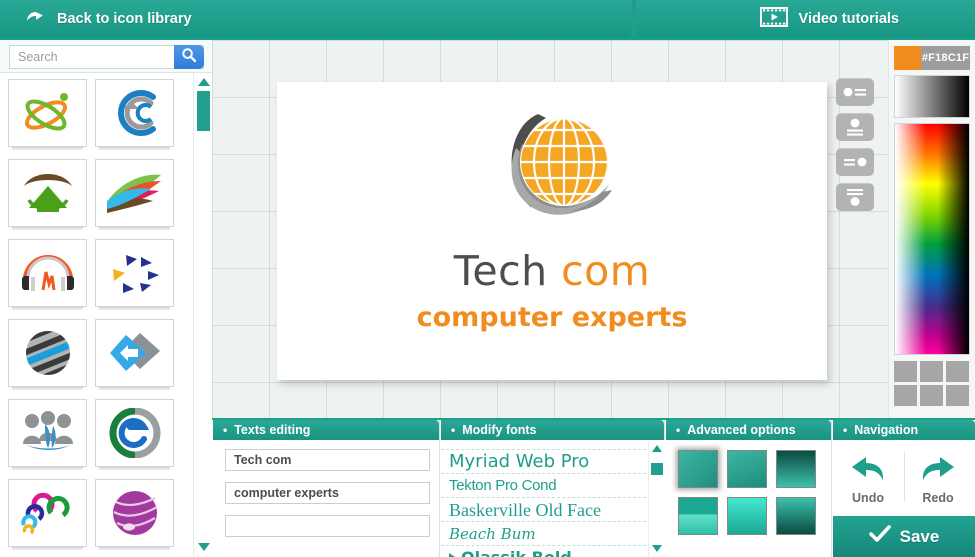  Describe the element at coordinates (326, 430) in the screenshot. I see `texts-editing-panel-header: • Texts editing` at that location.